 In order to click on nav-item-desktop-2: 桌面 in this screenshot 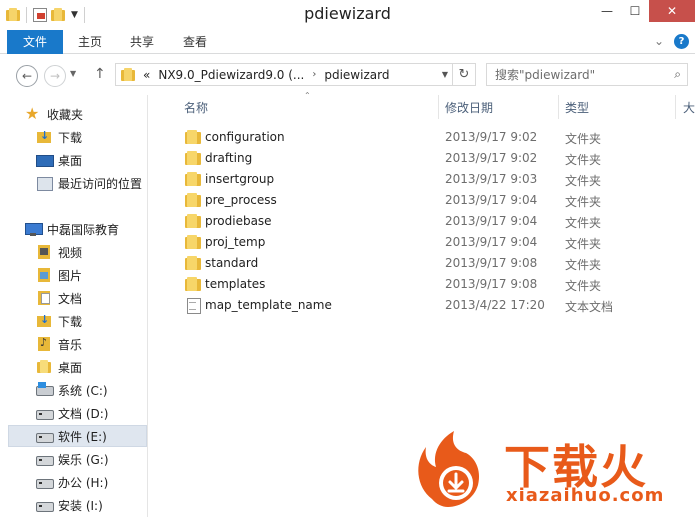, I will do `click(59, 367)`.